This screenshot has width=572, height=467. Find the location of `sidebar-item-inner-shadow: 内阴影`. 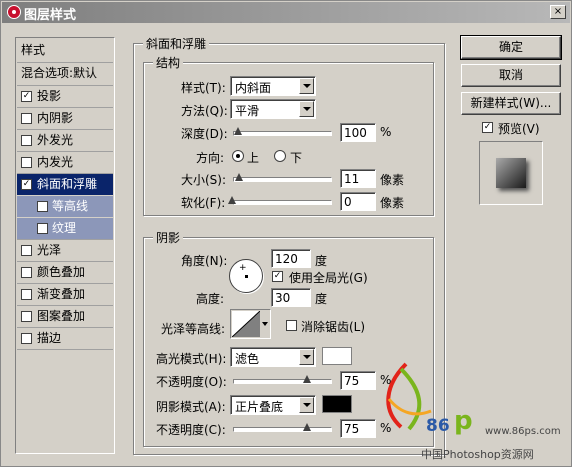

sidebar-item-inner-shadow: 内阴影 is located at coordinates (65, 118).